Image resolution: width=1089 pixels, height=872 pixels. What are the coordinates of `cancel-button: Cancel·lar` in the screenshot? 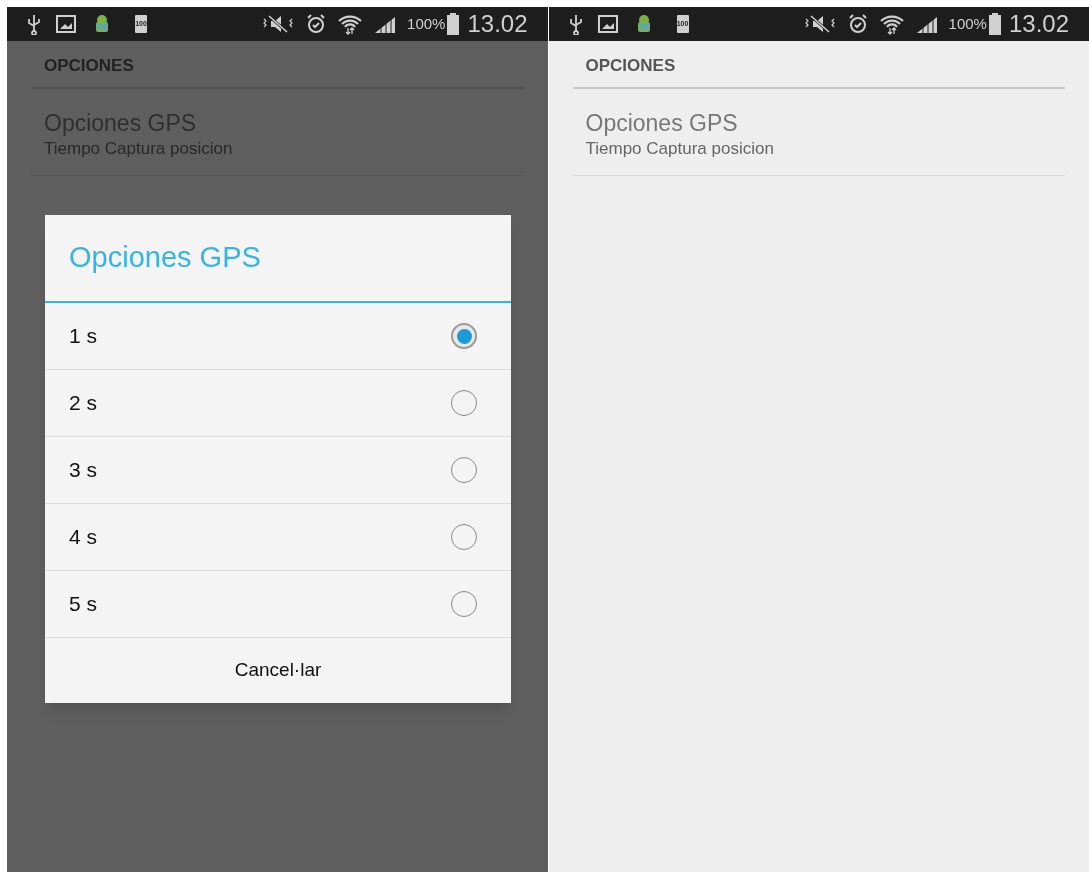 It's located at (278, 670).